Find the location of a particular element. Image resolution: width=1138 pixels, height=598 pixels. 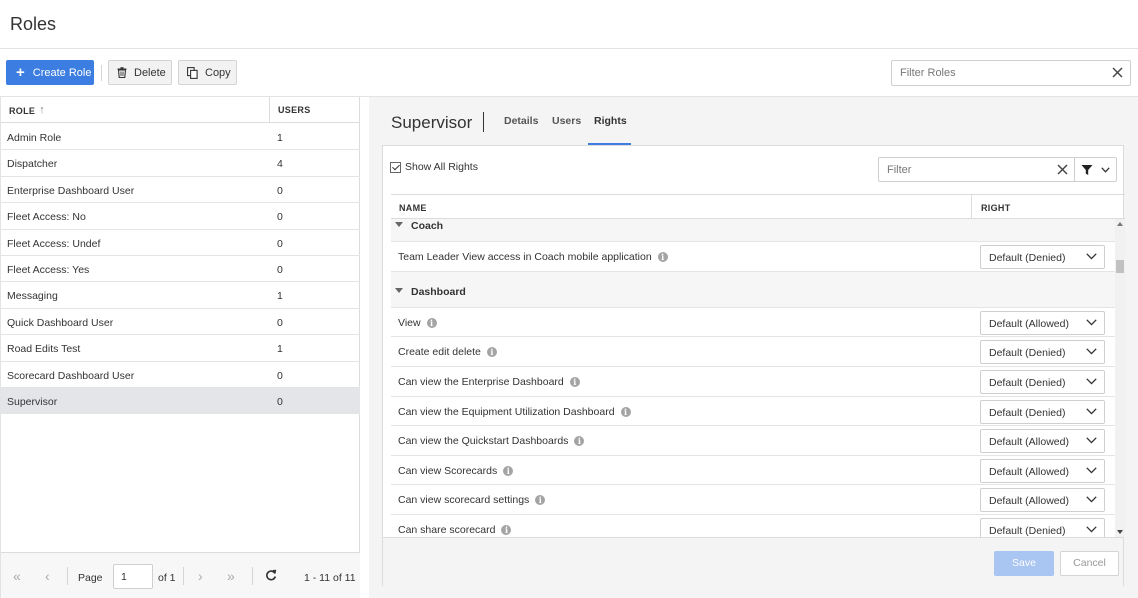

delete-button: Delete is located at coordinates (140, 72).